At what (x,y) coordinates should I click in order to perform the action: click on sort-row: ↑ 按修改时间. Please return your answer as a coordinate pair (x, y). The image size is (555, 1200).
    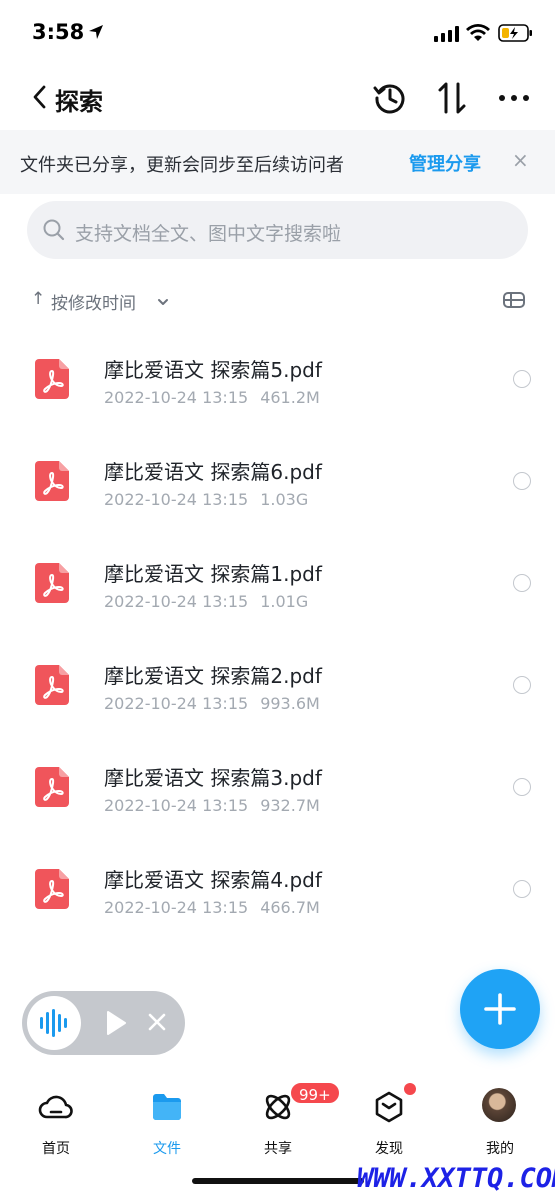
    Looking at the image, I should click on (277, 300).